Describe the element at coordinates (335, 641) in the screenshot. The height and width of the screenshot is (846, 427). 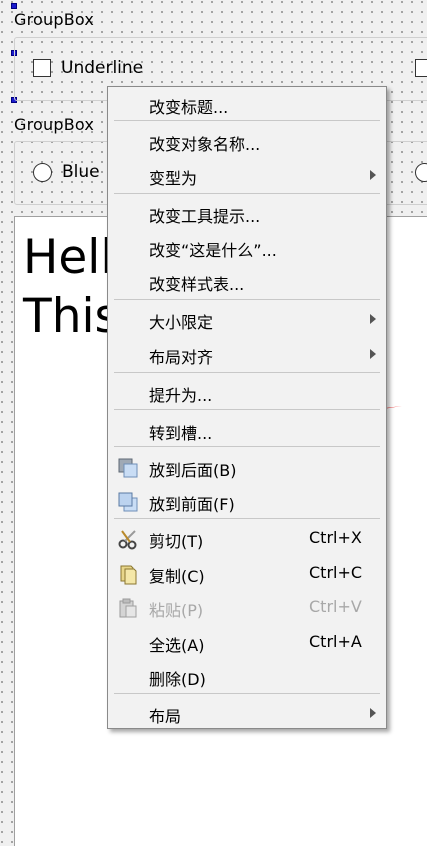
I see `menu-item-shortcut: Ctrl+A` at that location.